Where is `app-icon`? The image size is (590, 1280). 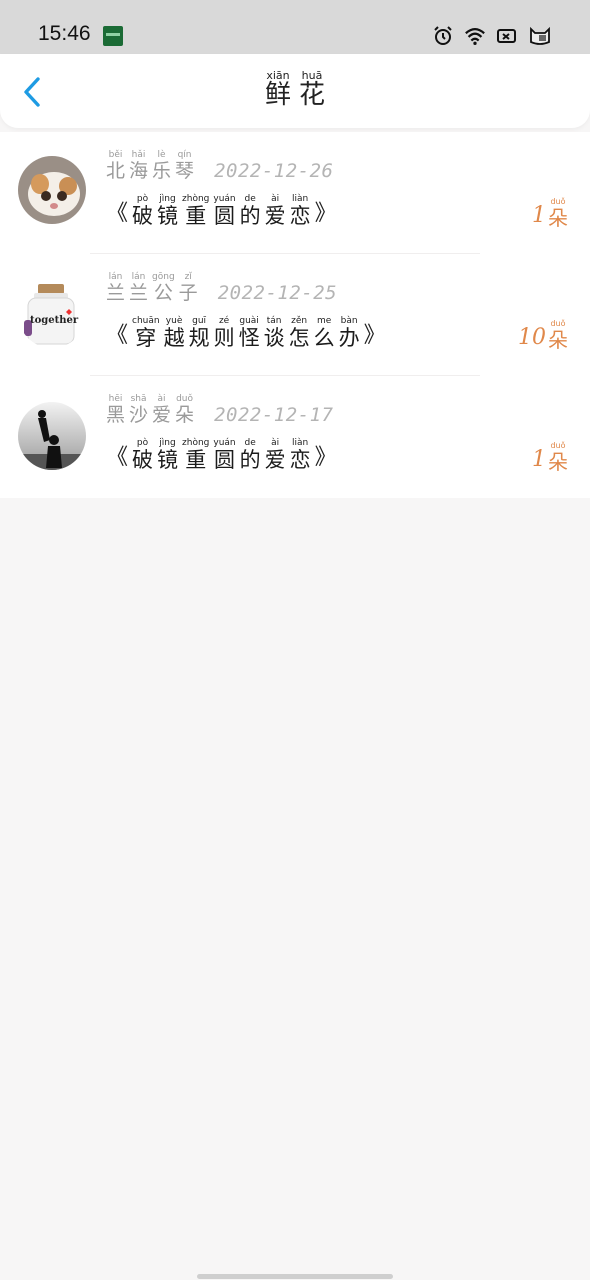 app-icon is located at coordinates (113, 36).